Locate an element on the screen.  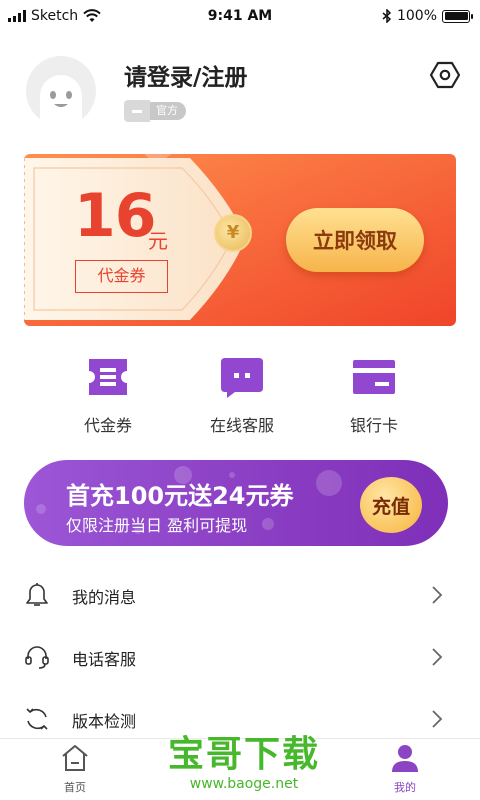
official-badge: 官方 is located at coordinates (155, 111).